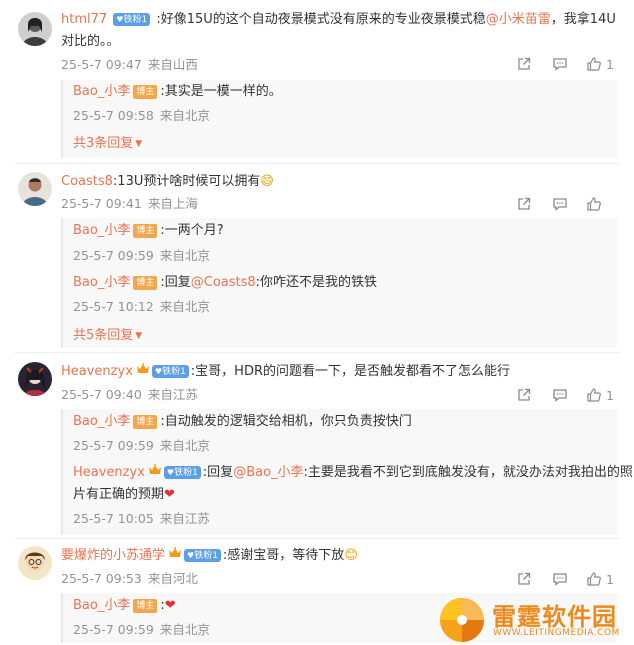 The height and width of the screenshot is (645, 634). I want to click on timestamp: 25-5-7 10:12, so click(113, 306).